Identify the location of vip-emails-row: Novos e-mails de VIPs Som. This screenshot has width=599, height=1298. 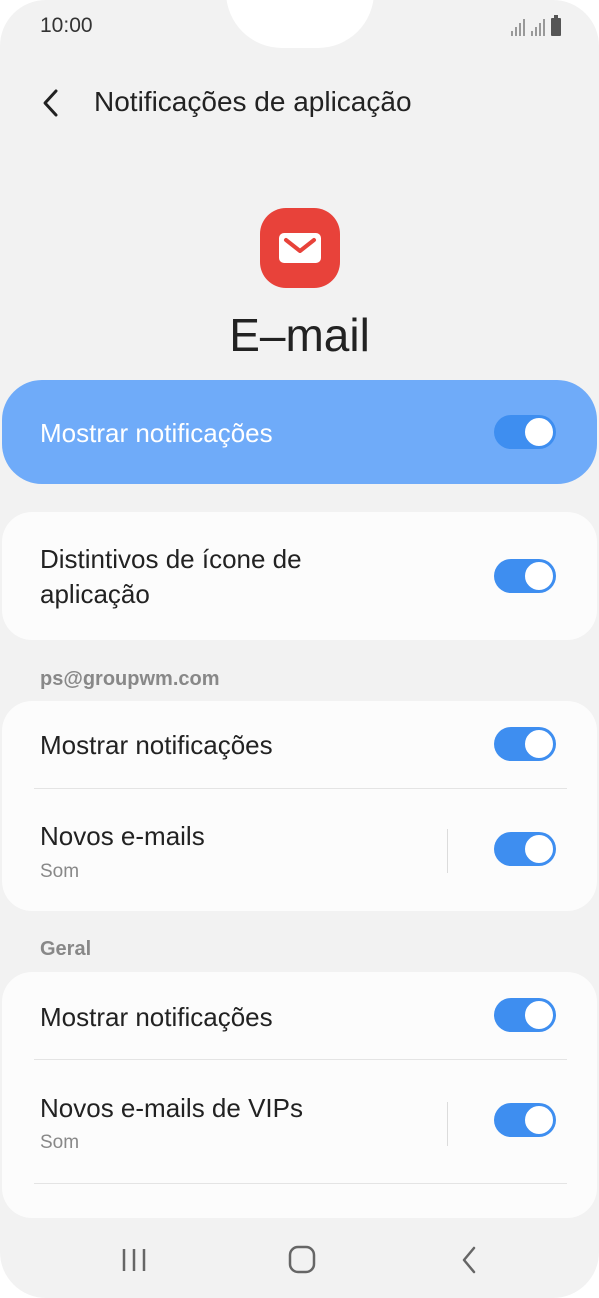
(299, 1121).